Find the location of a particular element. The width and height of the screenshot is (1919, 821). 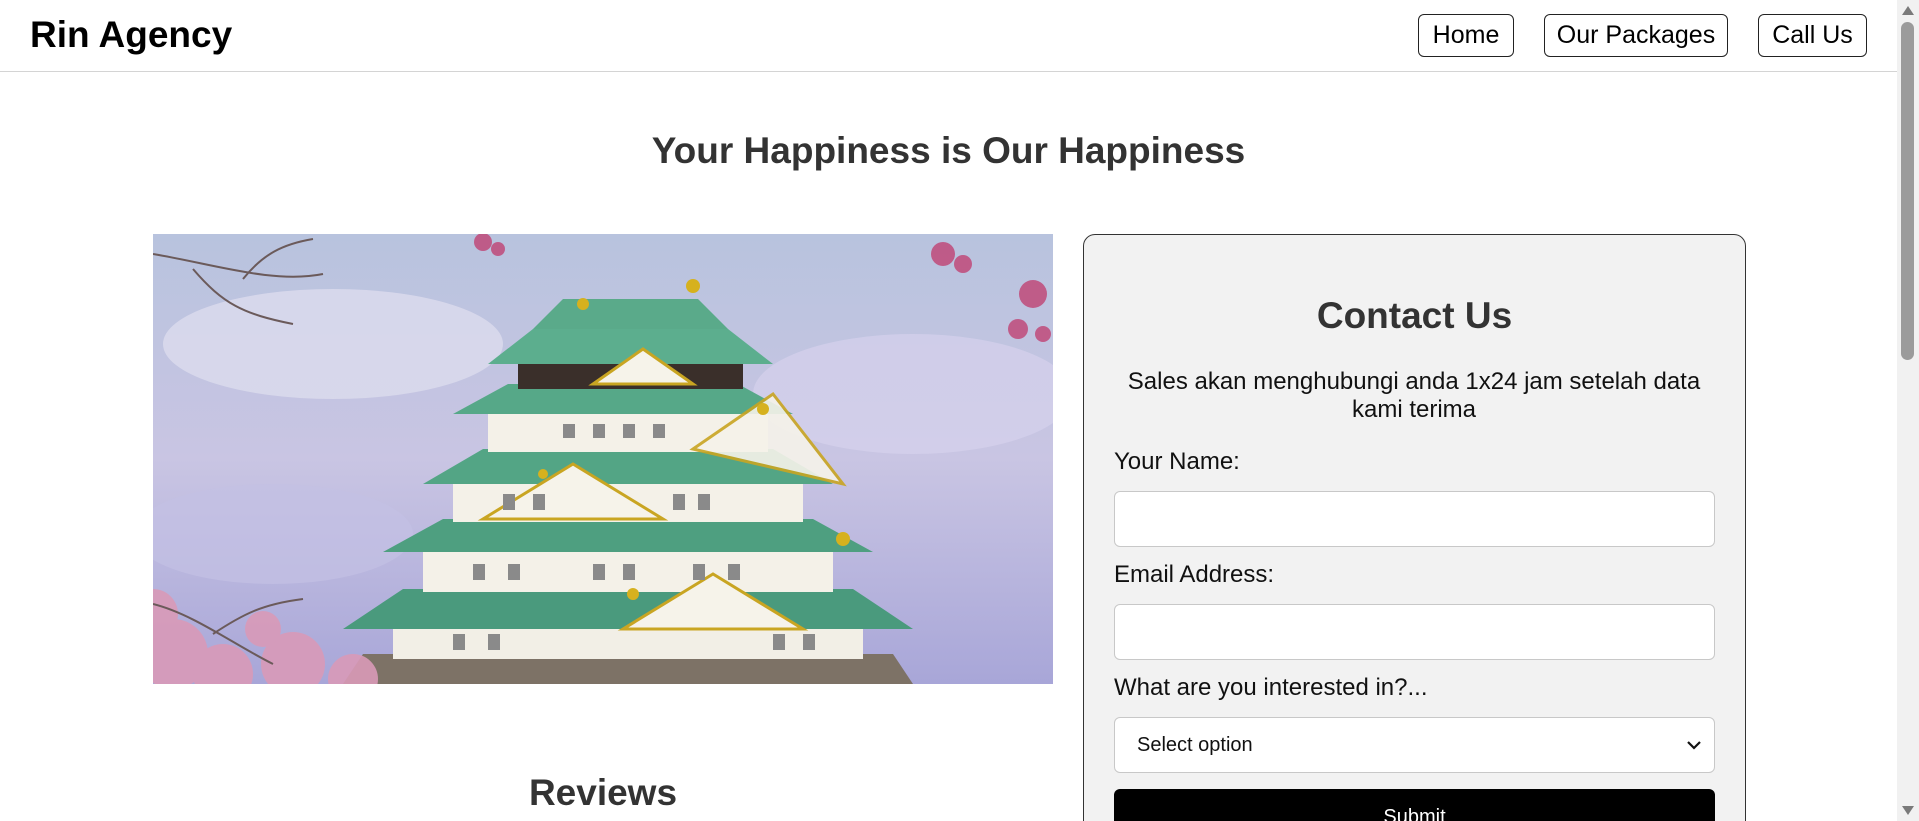

email-label: Email Address: is located at coordinates (1194, 574).